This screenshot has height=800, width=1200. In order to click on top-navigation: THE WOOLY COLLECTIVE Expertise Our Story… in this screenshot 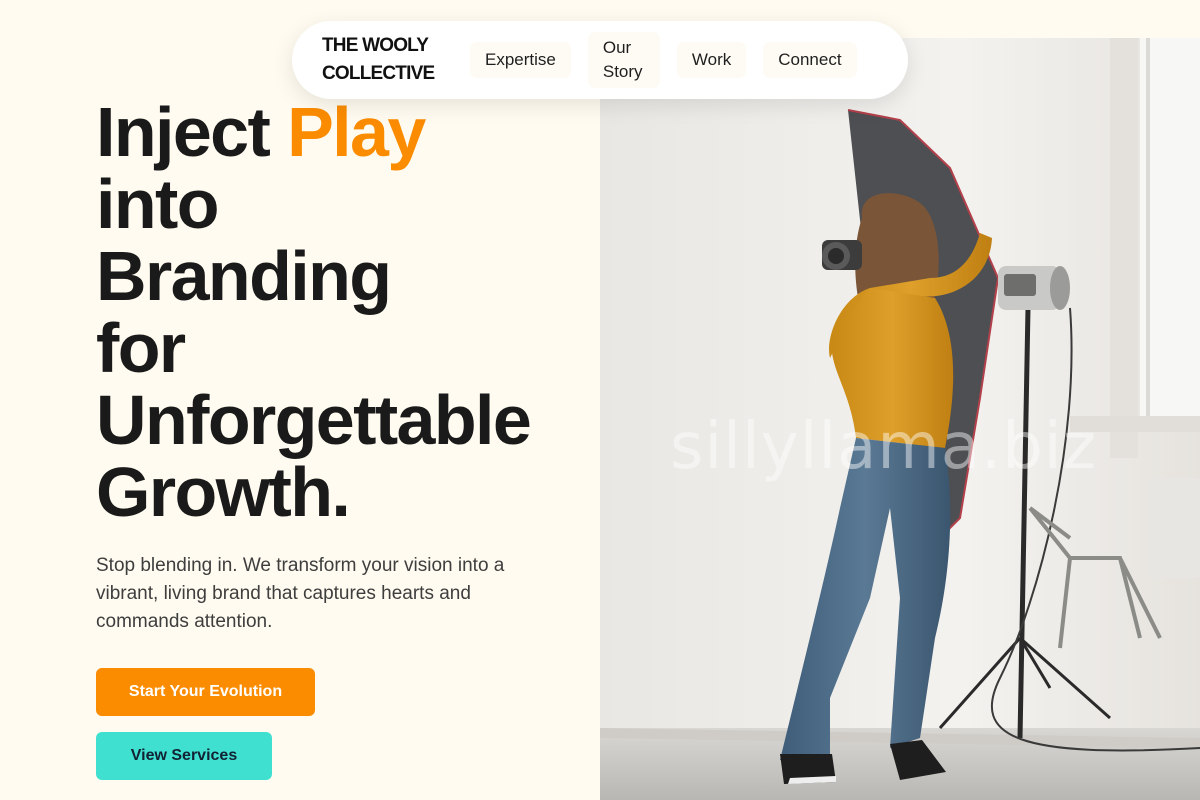, I will do `click(600, 60)`.